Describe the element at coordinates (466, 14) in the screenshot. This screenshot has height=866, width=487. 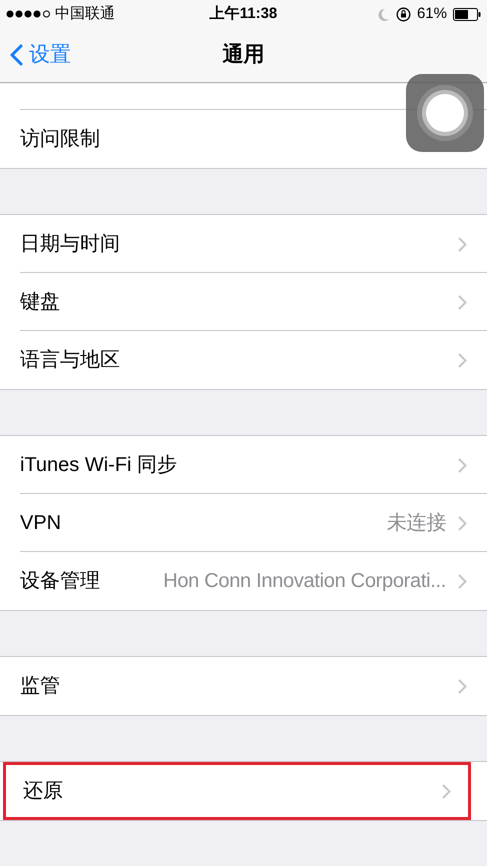
I see `battery-icon` at that location.